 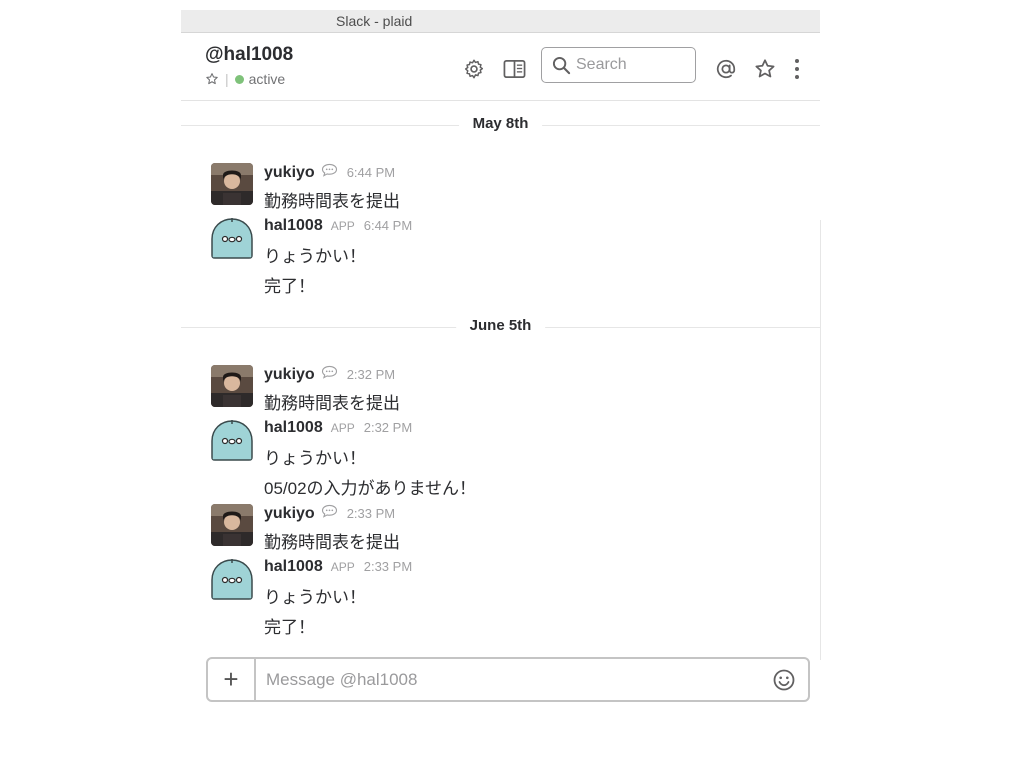 What do you see at coordinates (561, 65) in the screenshot?
I see `search-icon` at bounding box center [561, 65].